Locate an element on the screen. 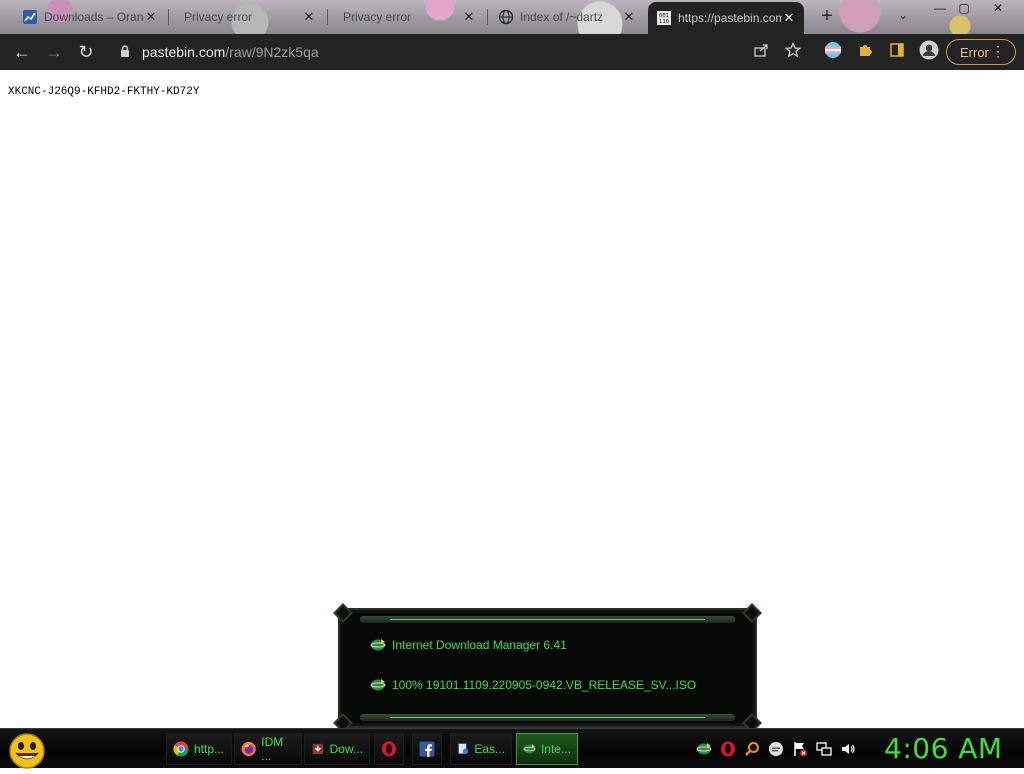  tray-network-icon is located at coordinates (824, 749).